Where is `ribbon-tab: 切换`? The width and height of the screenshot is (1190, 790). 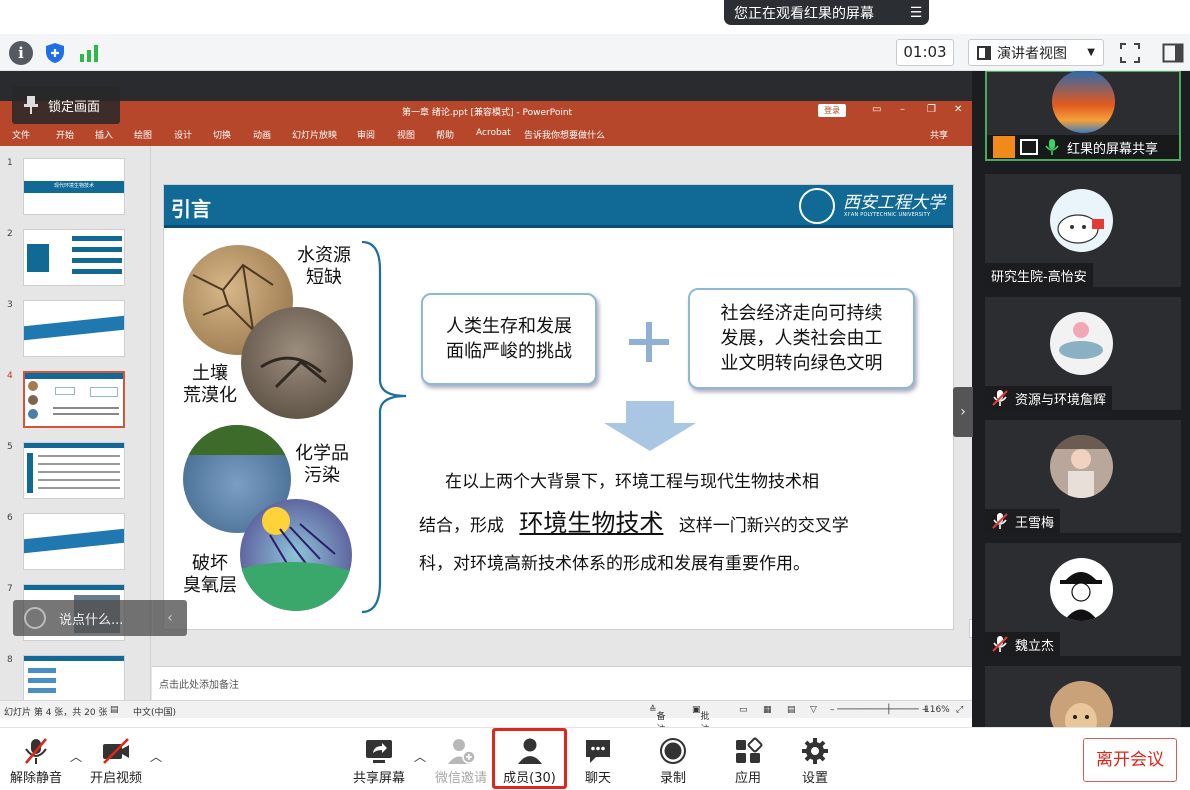
ribbon-tab: 切换 is located at coordinates (222, 134).